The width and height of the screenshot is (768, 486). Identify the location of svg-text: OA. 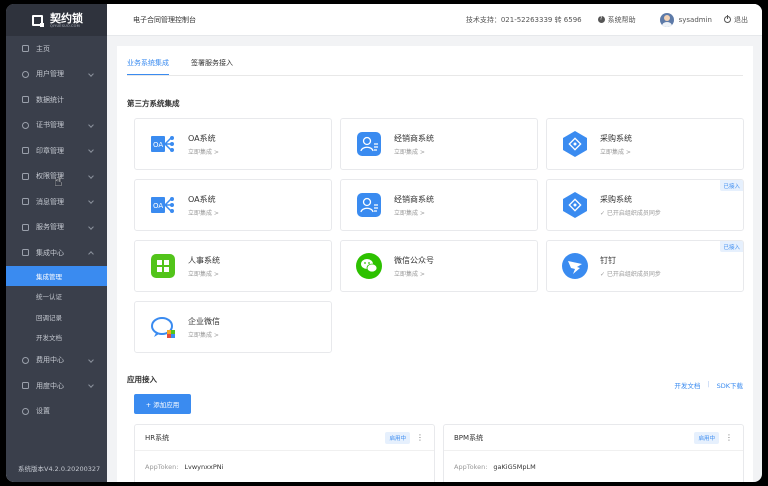
(158, 206).